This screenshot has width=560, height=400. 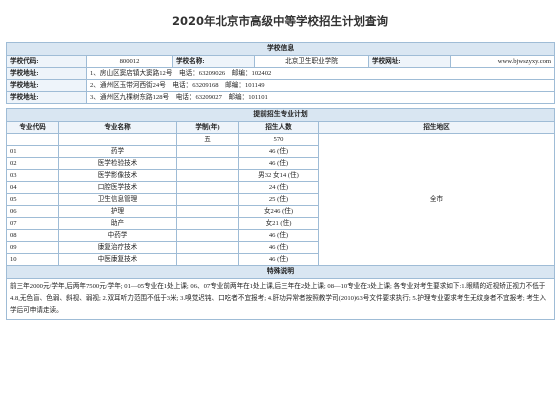 I want to click on row-code: 03, so click(x=32, y=175).